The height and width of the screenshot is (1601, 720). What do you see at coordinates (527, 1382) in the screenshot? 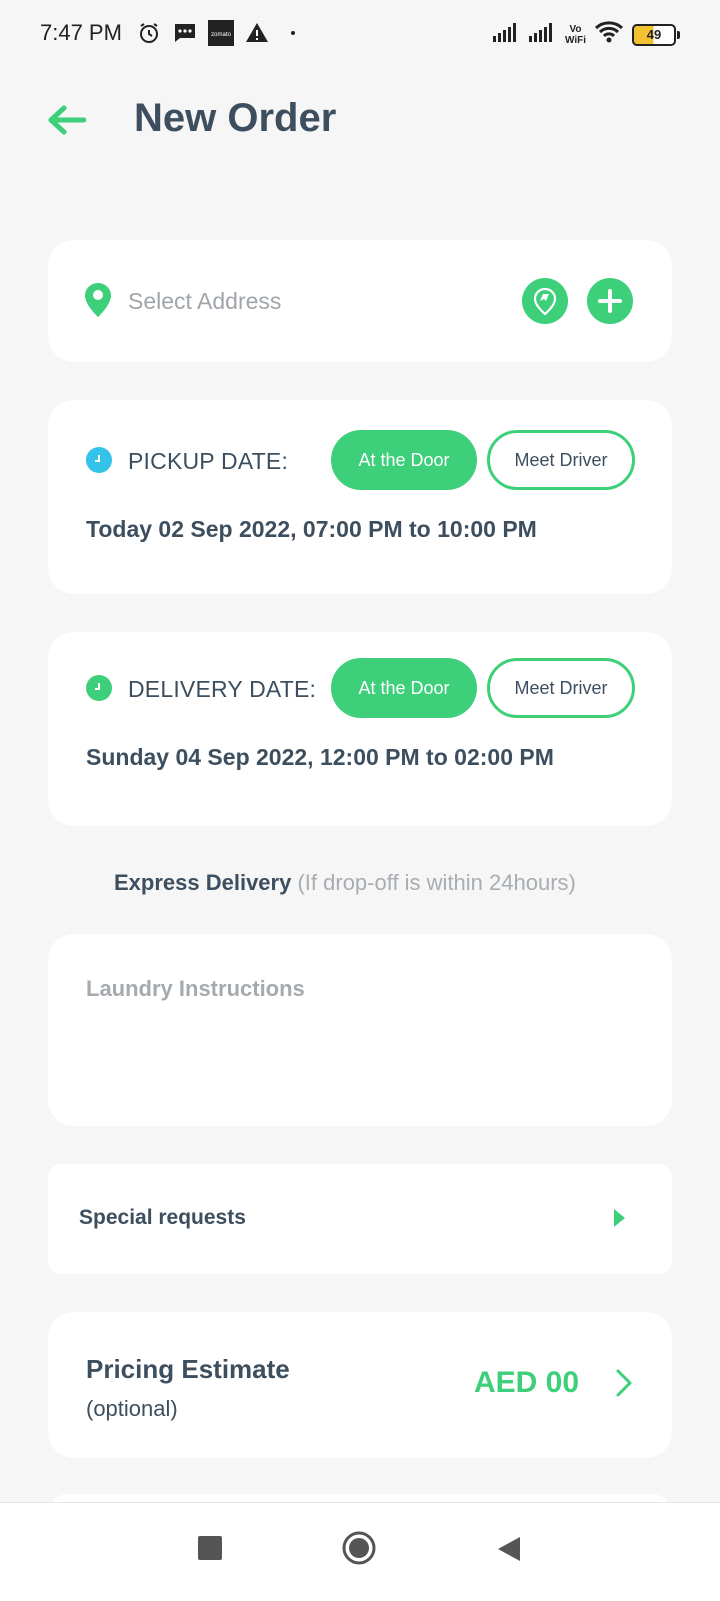
I see `pricing-amount: AED 00` at bounding box center [527, 1382].